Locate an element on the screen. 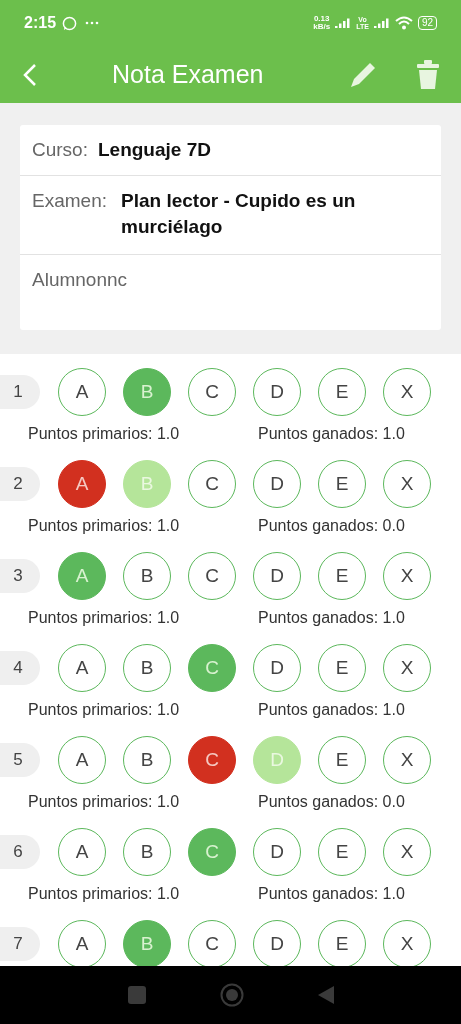 The image size is (461, 1024). net-speed: 0.13 is located at coordinates (321, 19).